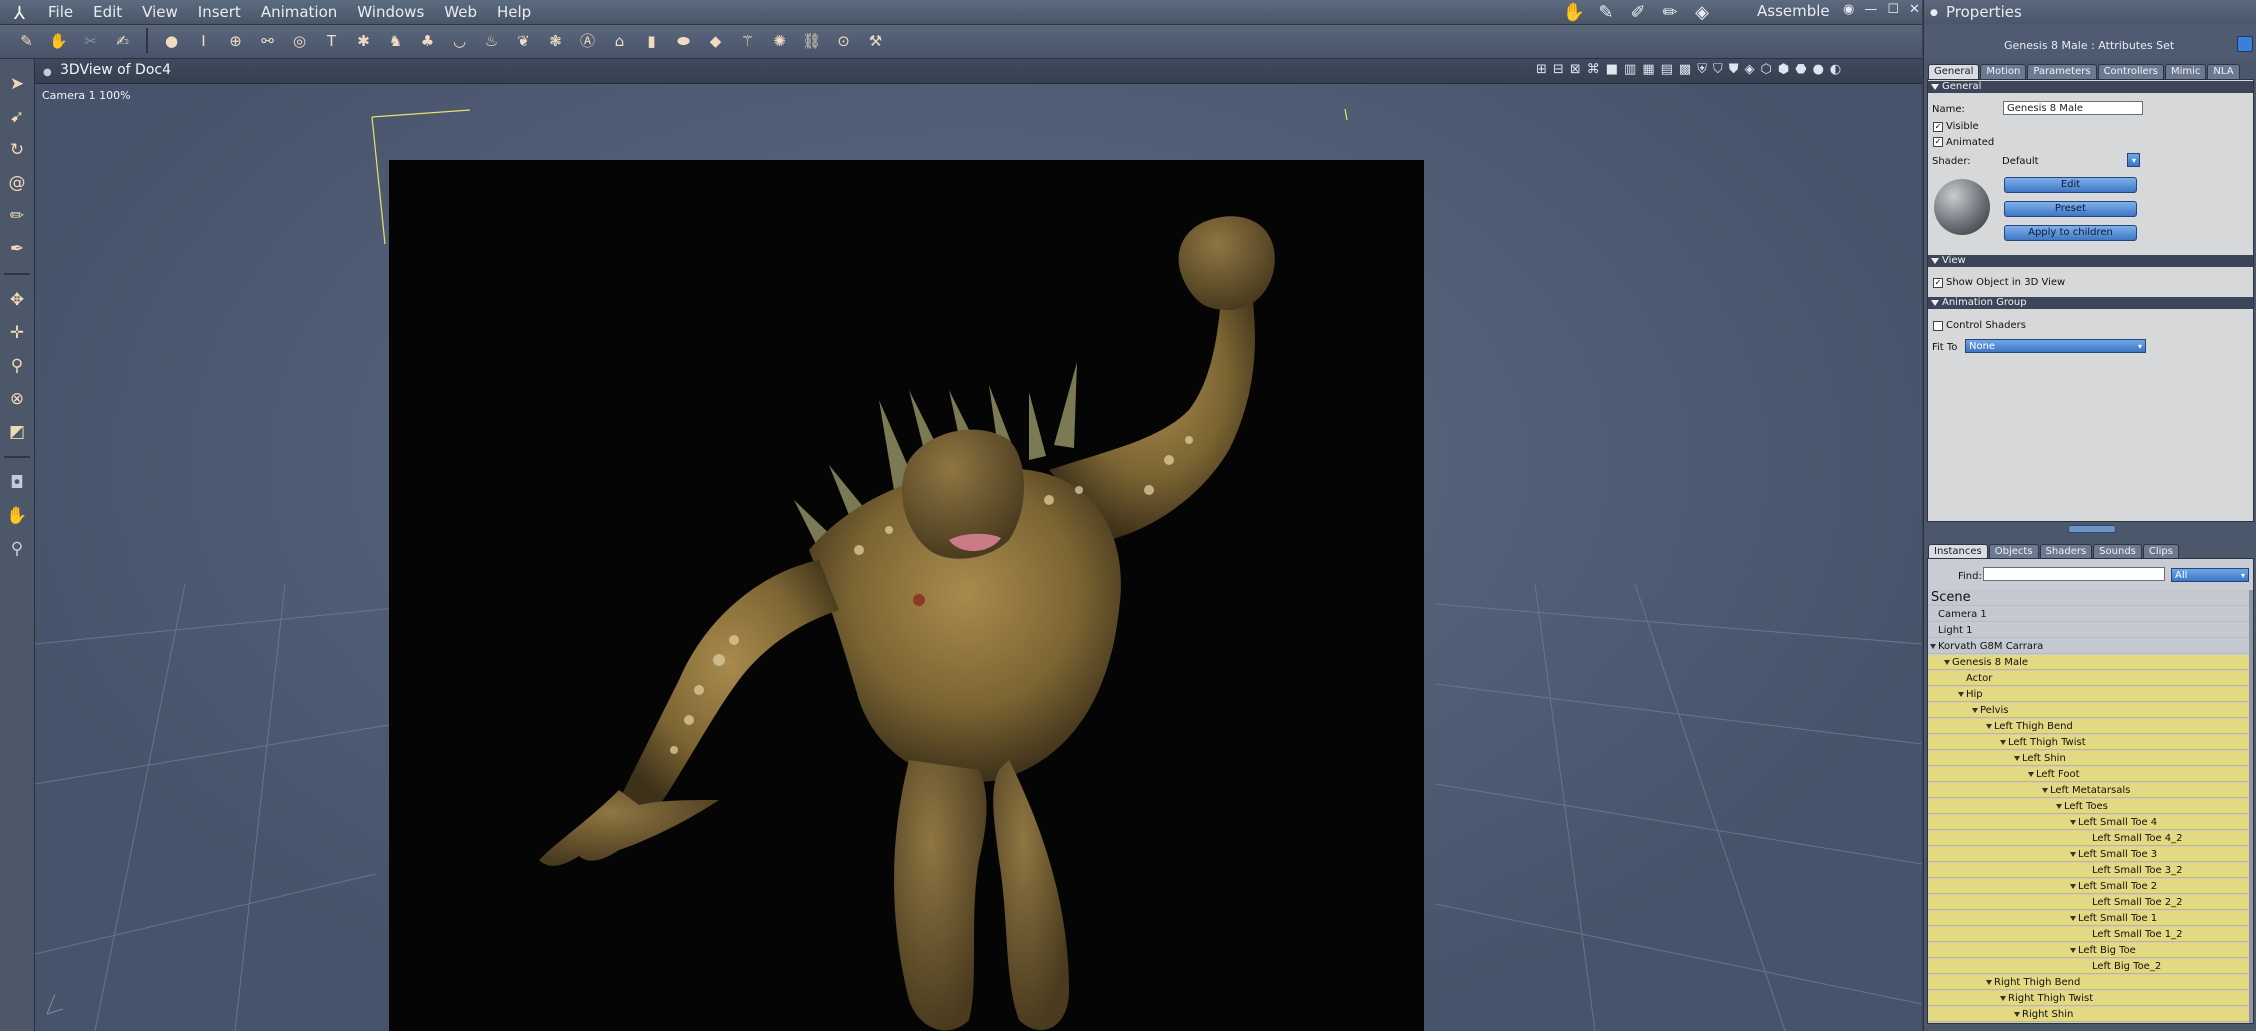 This screenshot has width=2256, height=1031. I want to click on quad-view-icon: ▦, so click(1648, 69).